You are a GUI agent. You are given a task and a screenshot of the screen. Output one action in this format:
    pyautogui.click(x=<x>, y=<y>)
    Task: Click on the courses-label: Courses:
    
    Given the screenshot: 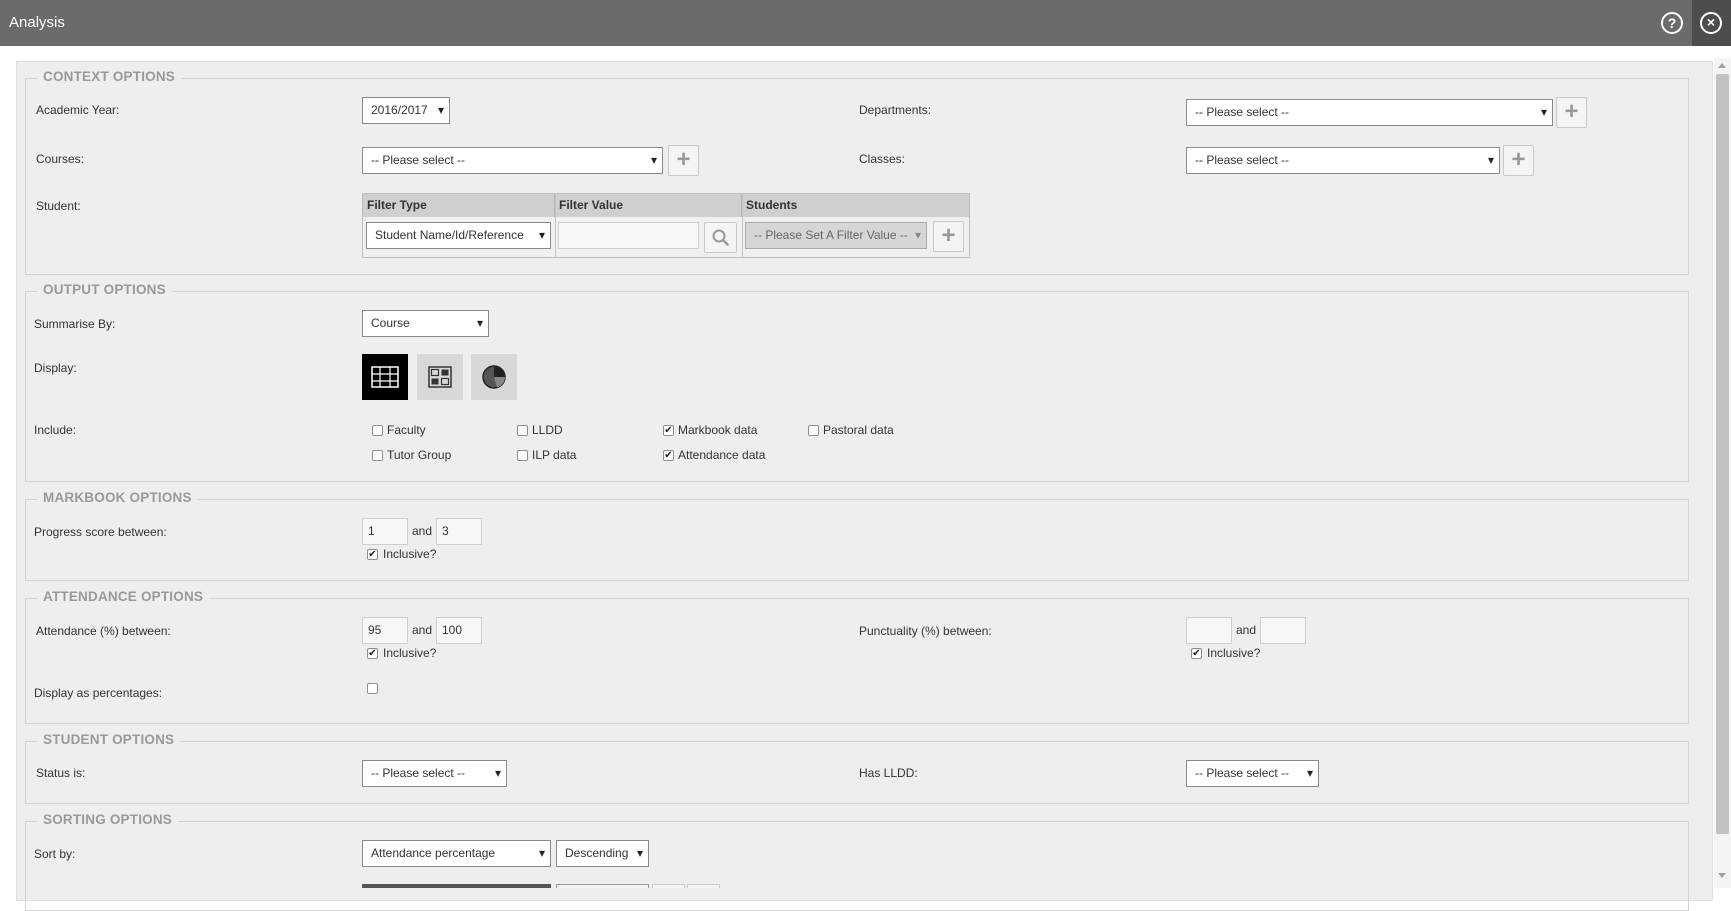 What is the action you would take?
    pyautogui.click(x=60, y=159)
    